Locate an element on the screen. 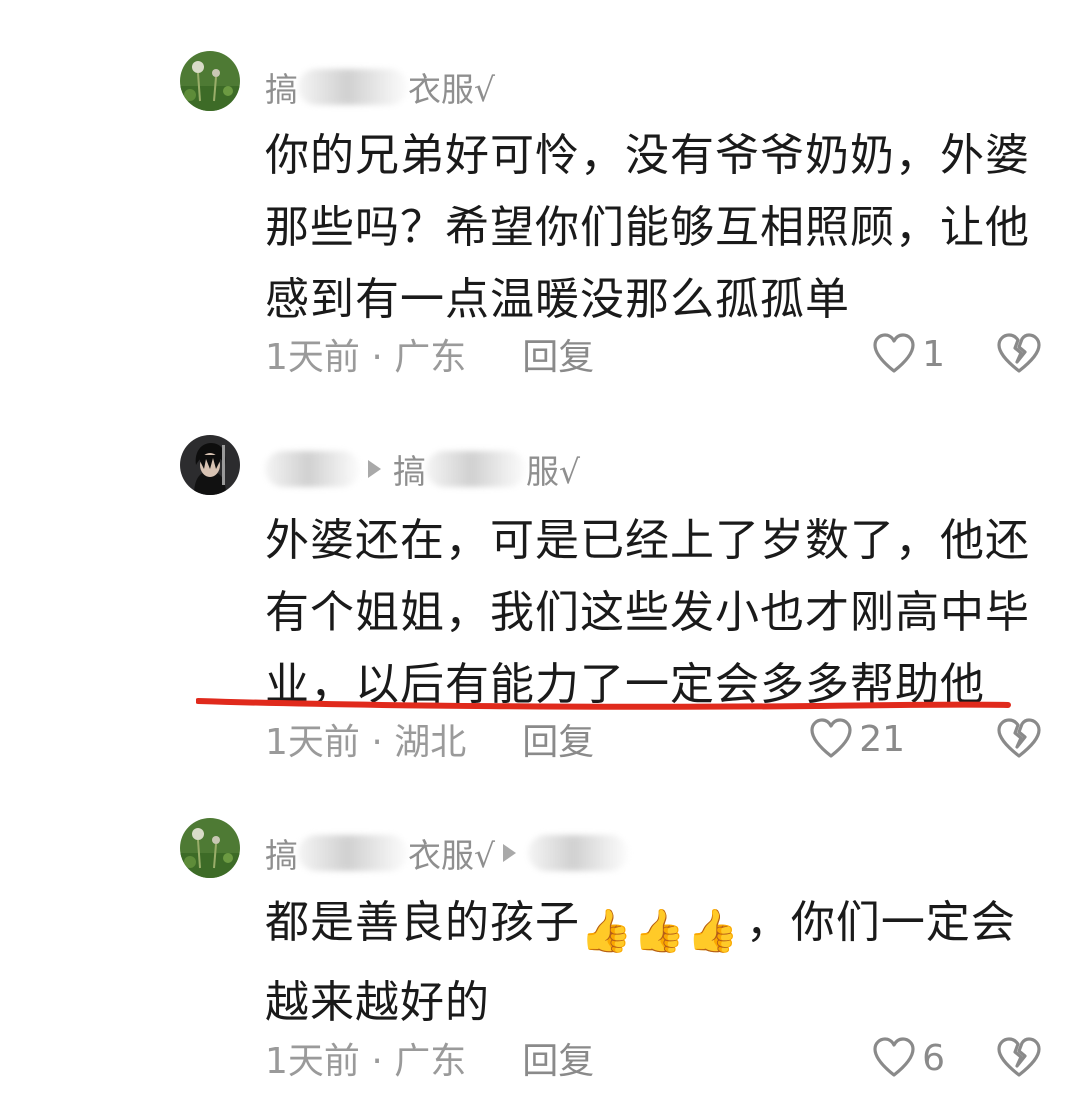 The height and width of the screenshot is (1112, 1080). anime-character-avatar-icon is located at coordinates (210, 465).